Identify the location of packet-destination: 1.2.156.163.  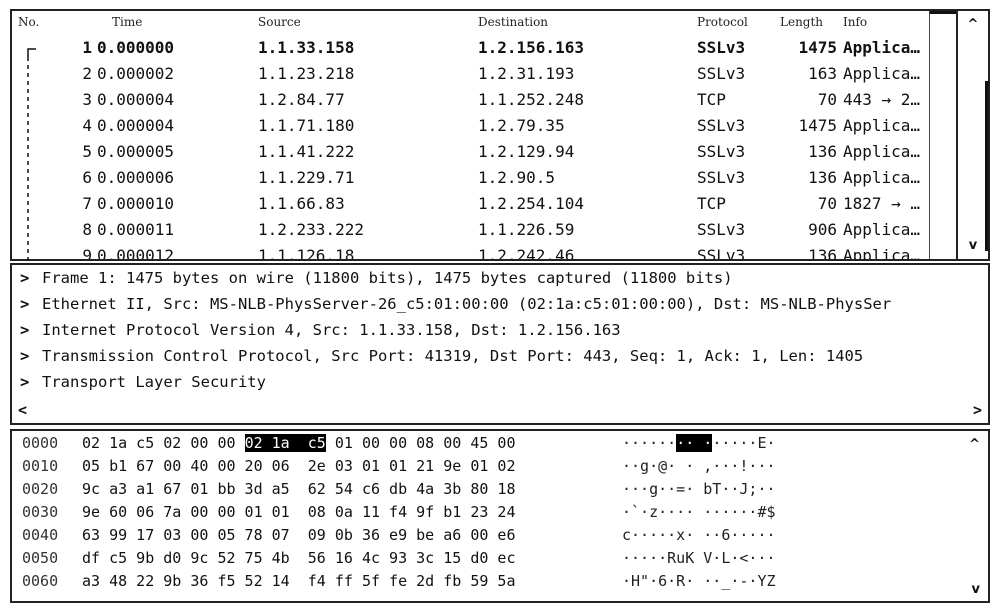
(531, 47).